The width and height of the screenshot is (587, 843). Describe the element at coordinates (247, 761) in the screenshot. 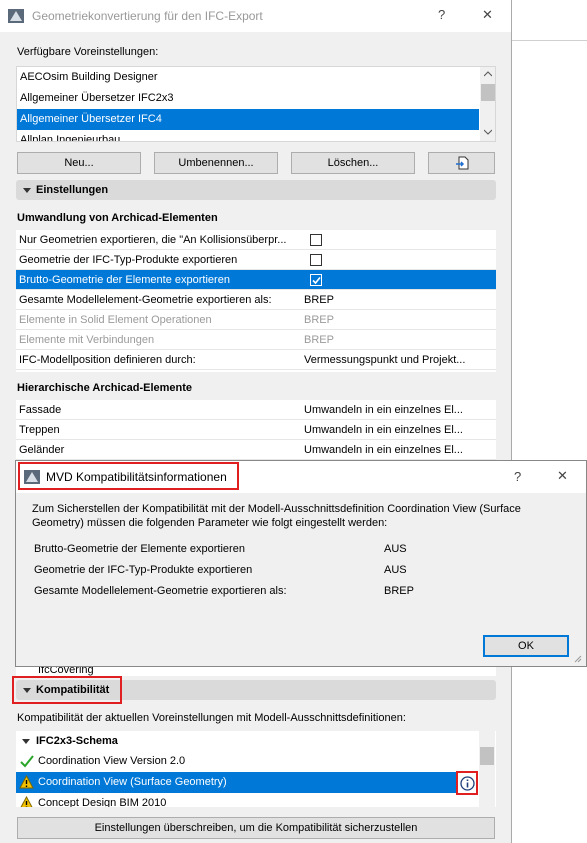

I see `mvd-item: Coordination View Version 2.0` at that location.